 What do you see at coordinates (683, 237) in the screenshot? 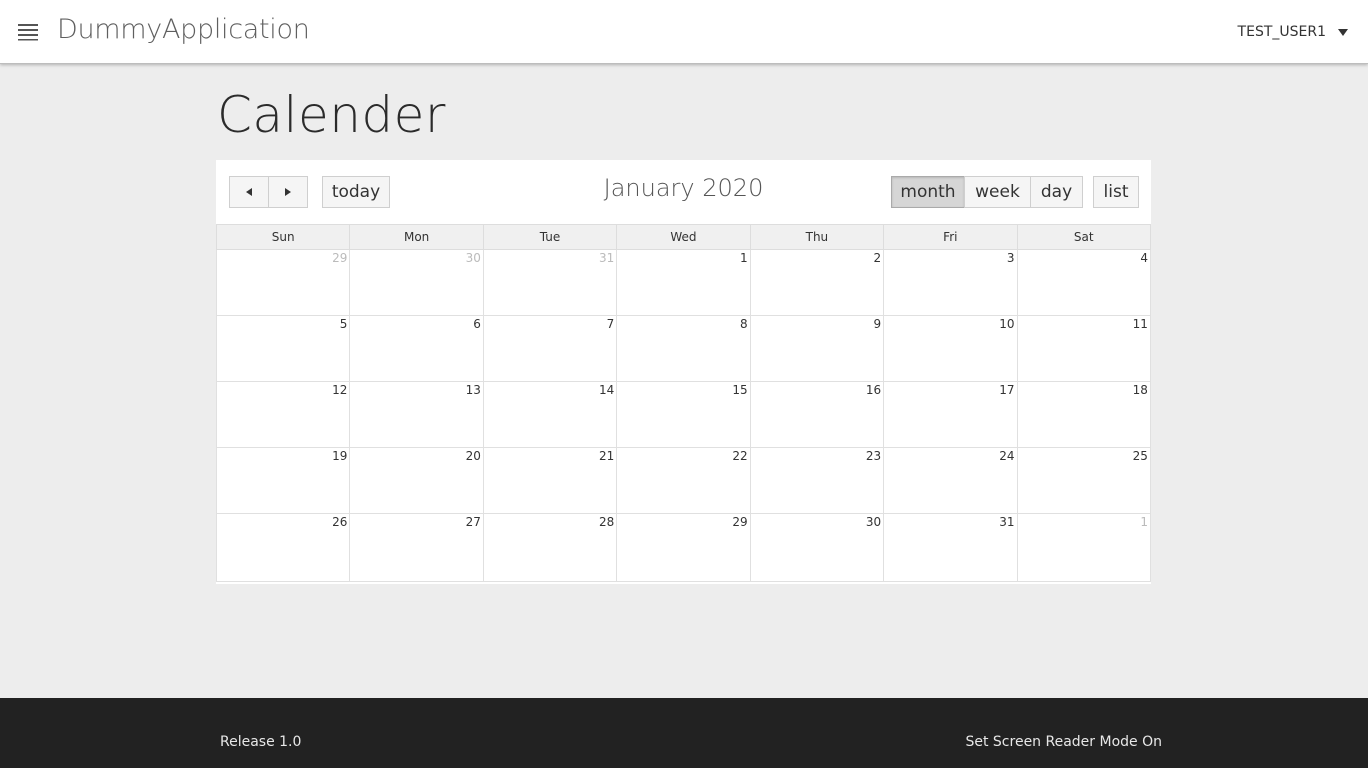
I see `day-headers: Sun Mon Tue Wed Thu Fri Sat` at bounding box center [683, 237].